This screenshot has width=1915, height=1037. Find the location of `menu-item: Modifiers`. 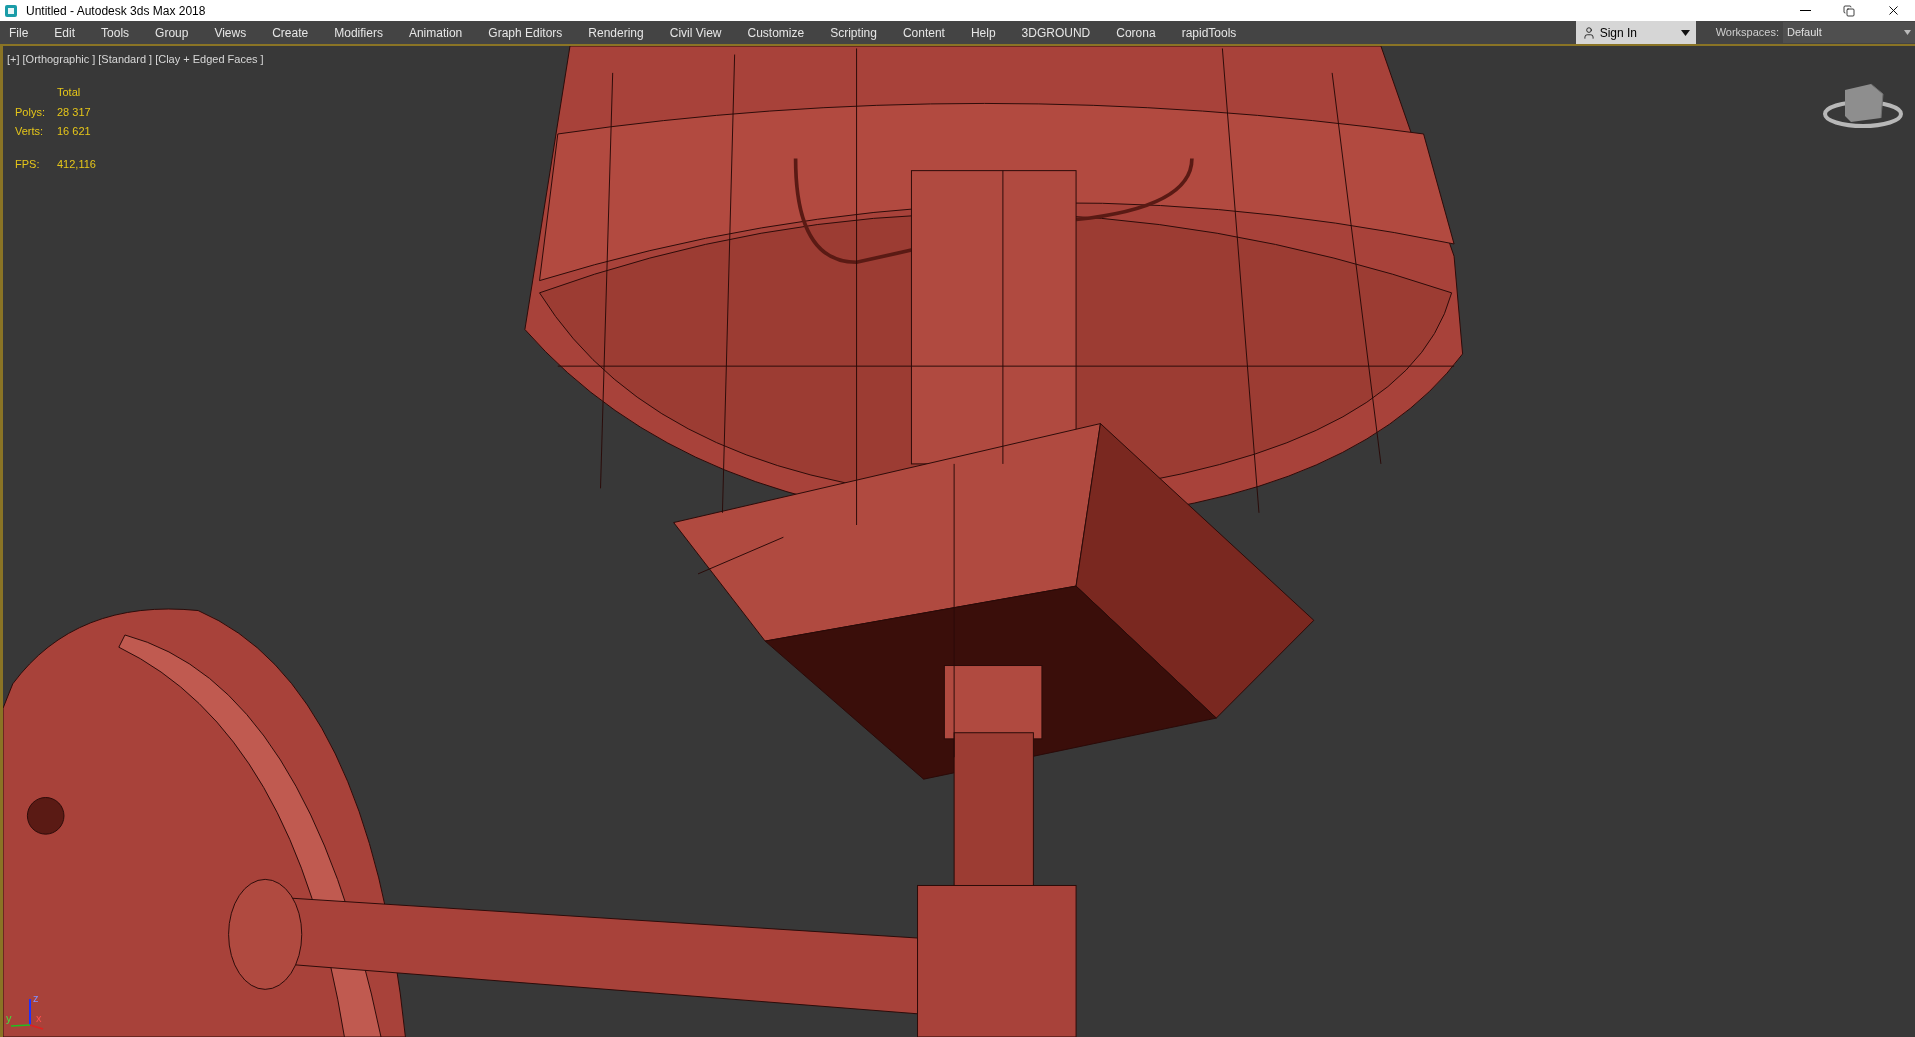

menu-item: Modifiers is located at coordinates (358, 32).